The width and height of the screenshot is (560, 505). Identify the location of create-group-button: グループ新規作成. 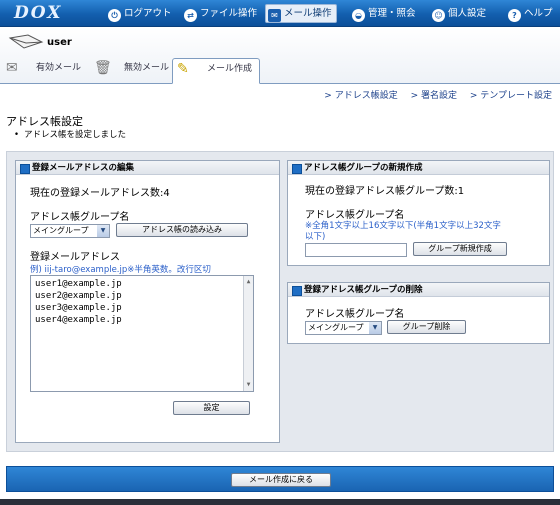
(460, 249).